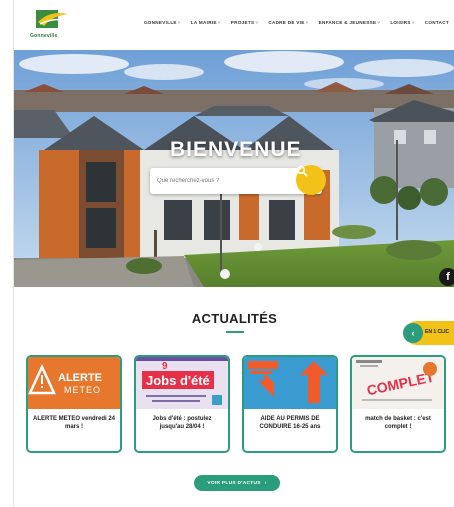  I want to click on search-button, so click(311, 180).